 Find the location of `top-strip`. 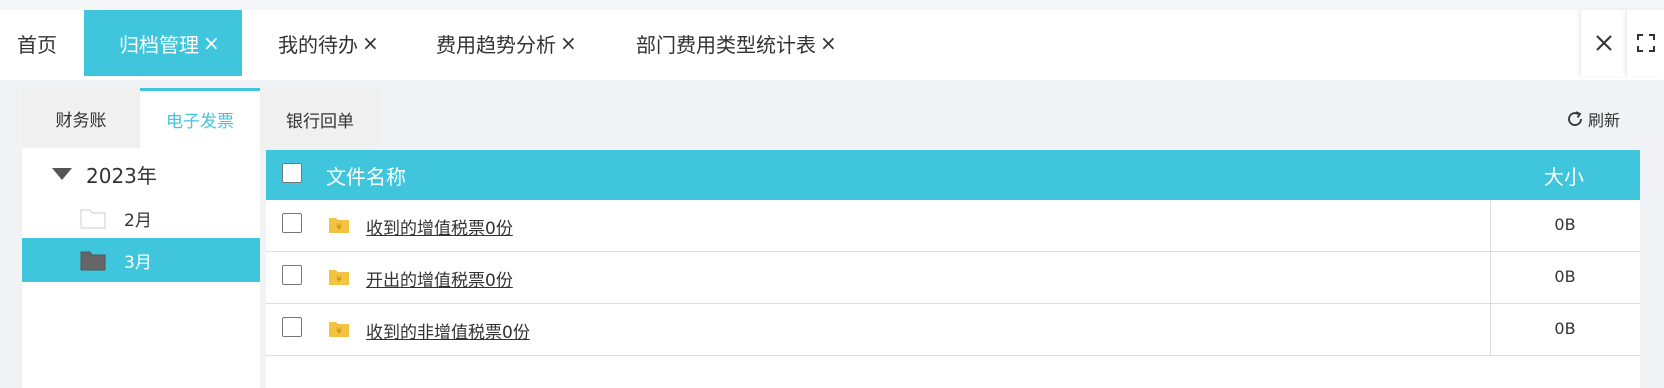

top-strip is located at coordinates (832, 5).